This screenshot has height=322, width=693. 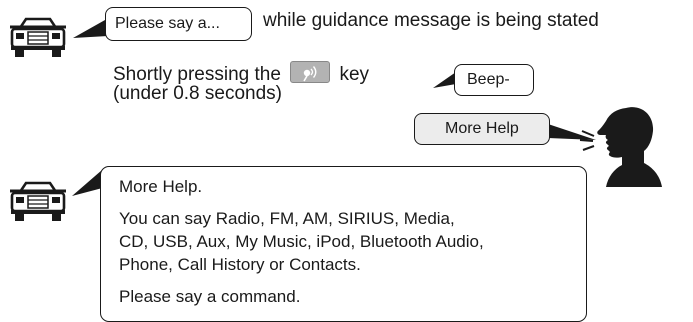 I want to click on user-speech-text: More Help, so click(x=482, y=128).